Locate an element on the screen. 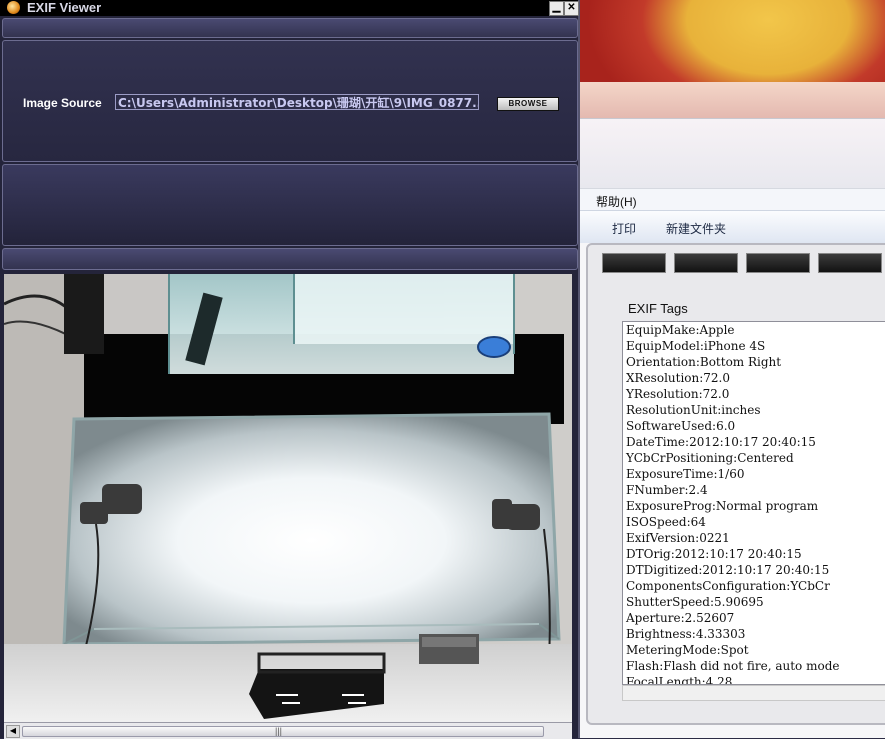 The width and height of the screenshot is (885, 739). tag-item: Flash:Flash did not fire, auto mode is located at coordinates (754, 666).